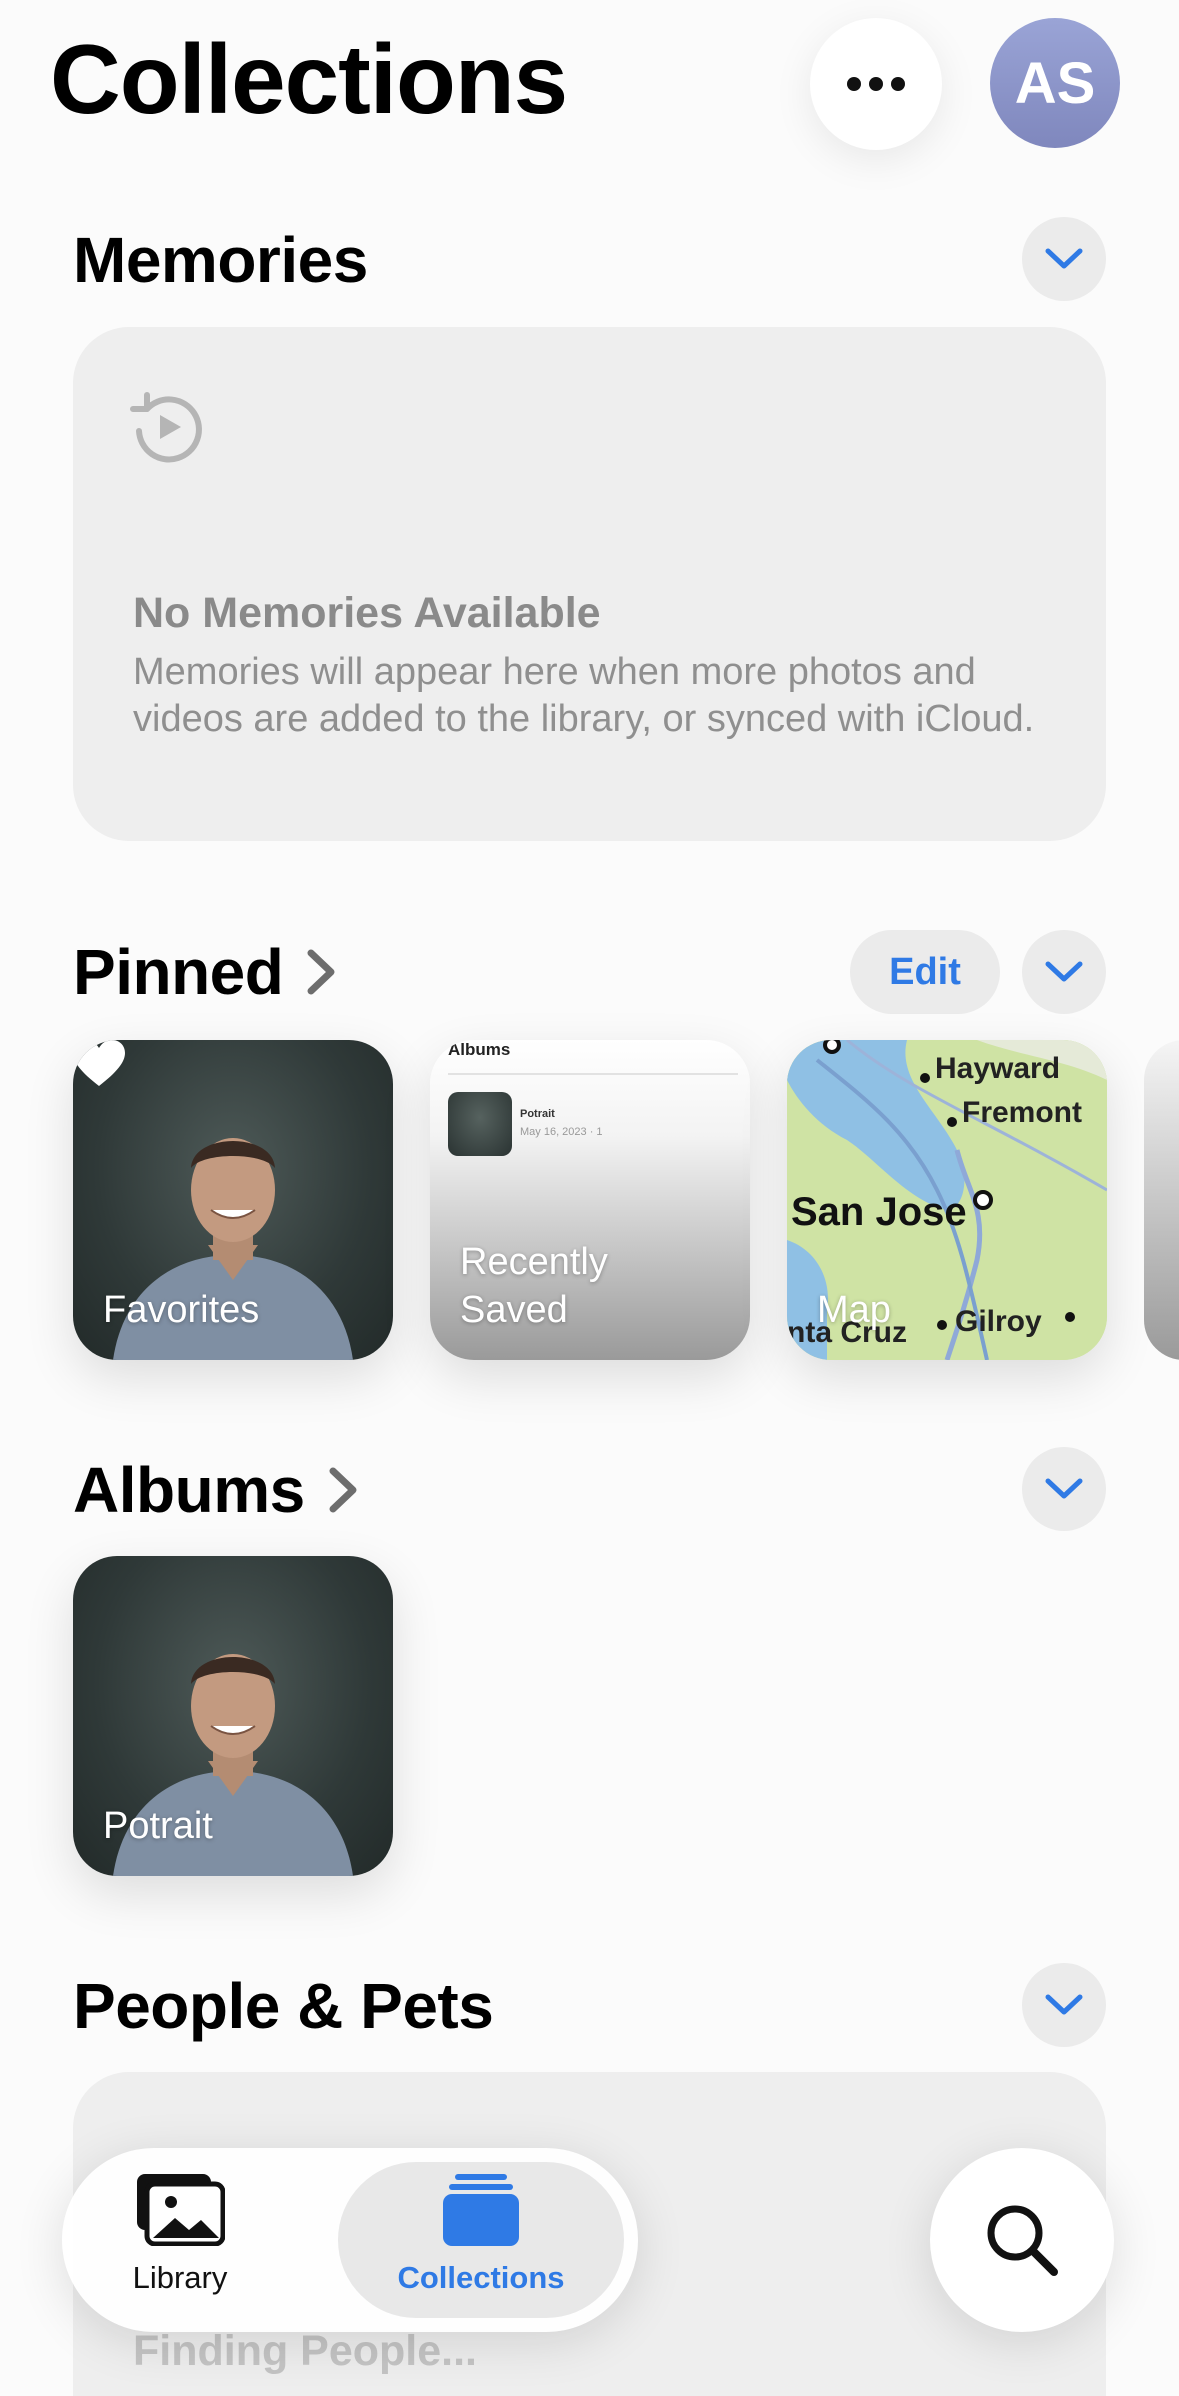 The height and width of the screenshot is (2396, 1179). Describe the element at coordinates (178, 972) in the screenshot. I see `pinned-title: Pinned` at that location.